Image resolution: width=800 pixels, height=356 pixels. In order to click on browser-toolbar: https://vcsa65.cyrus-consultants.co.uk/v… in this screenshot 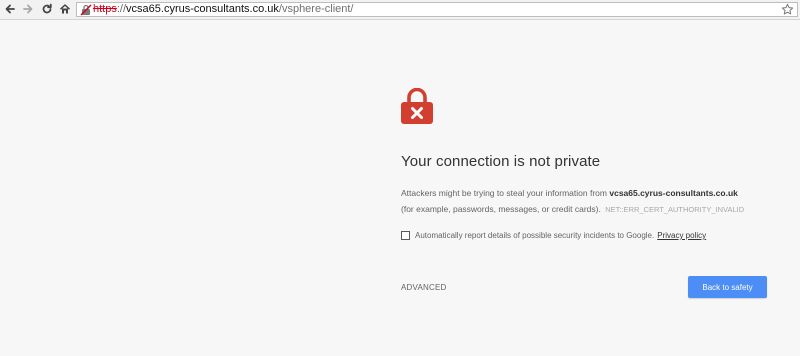, I will do `click(400, 10)`.